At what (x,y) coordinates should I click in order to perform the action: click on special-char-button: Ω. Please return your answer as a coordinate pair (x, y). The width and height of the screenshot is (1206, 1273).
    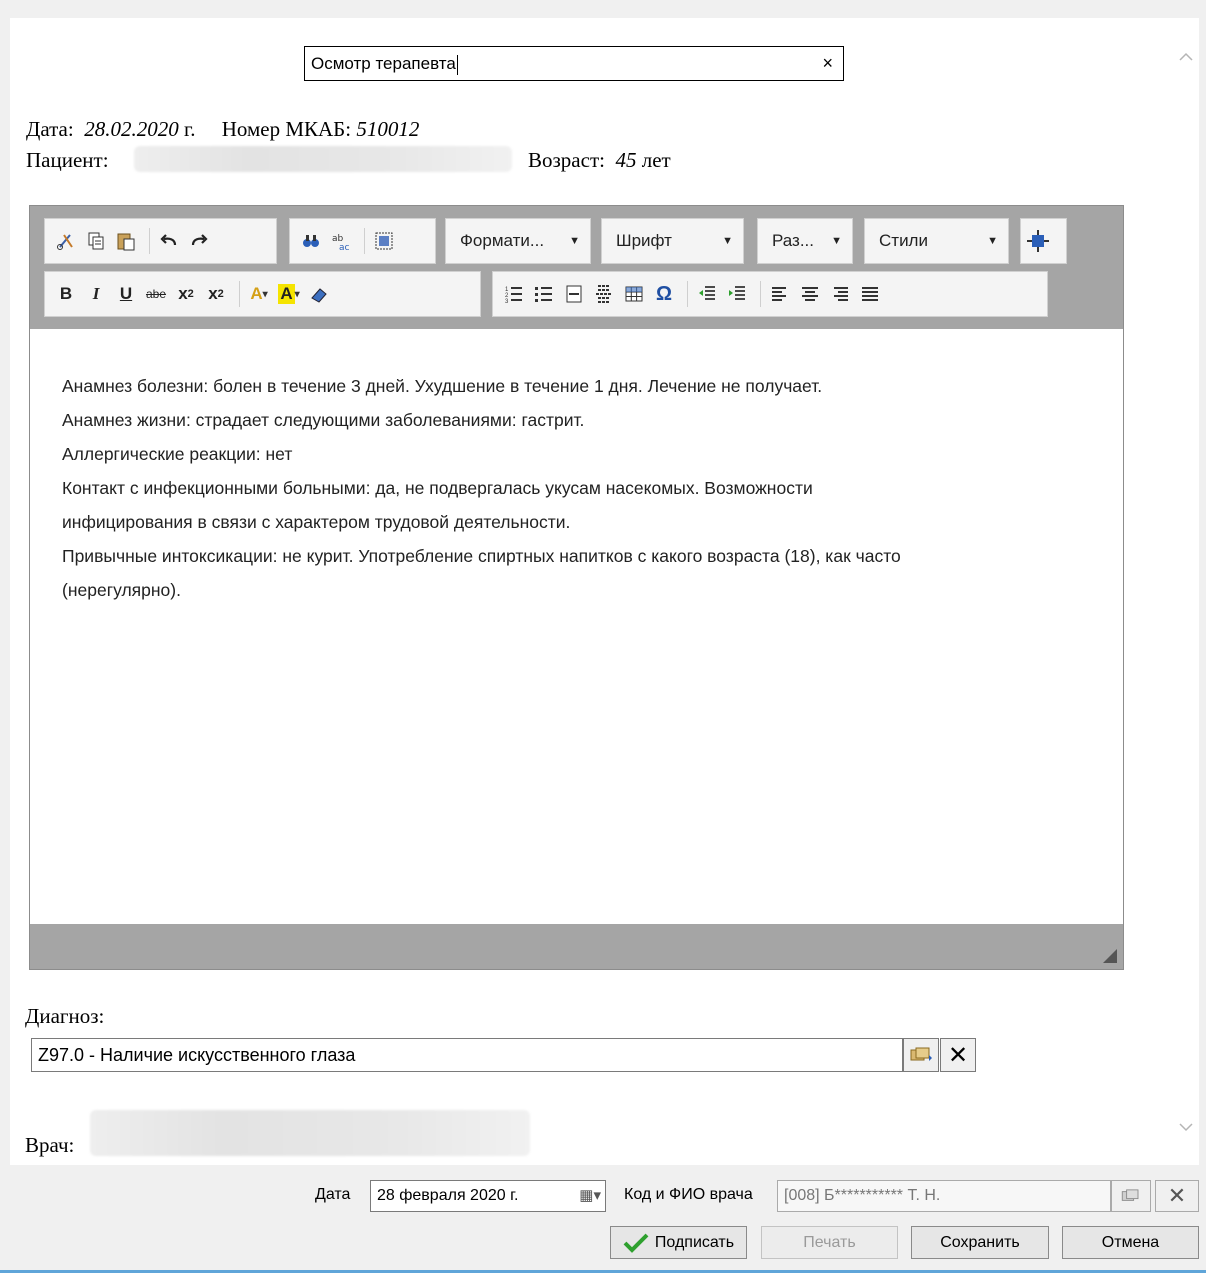
    Looking at the image, I should click on (664, 294).